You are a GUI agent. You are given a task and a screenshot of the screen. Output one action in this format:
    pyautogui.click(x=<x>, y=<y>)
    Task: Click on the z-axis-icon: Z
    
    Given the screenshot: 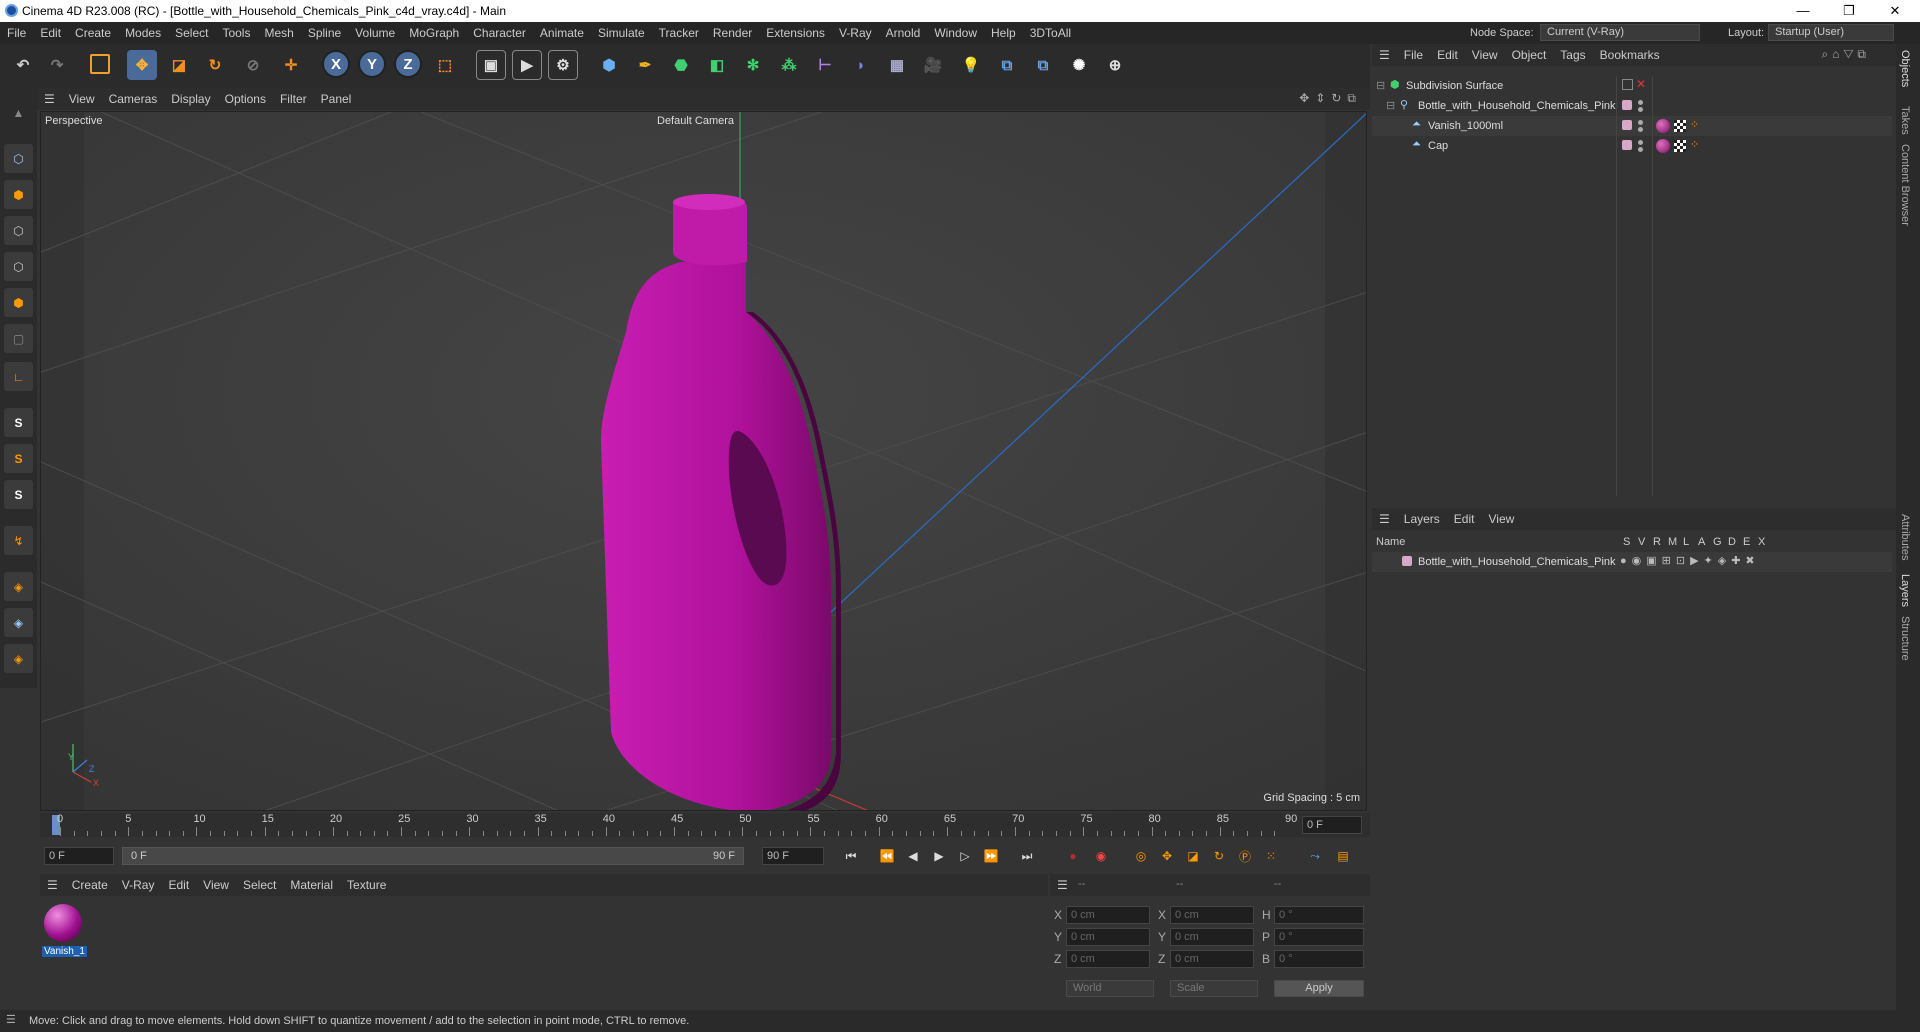 What is the action you would take?
    pyautogui.click(x=408, y=64)
    